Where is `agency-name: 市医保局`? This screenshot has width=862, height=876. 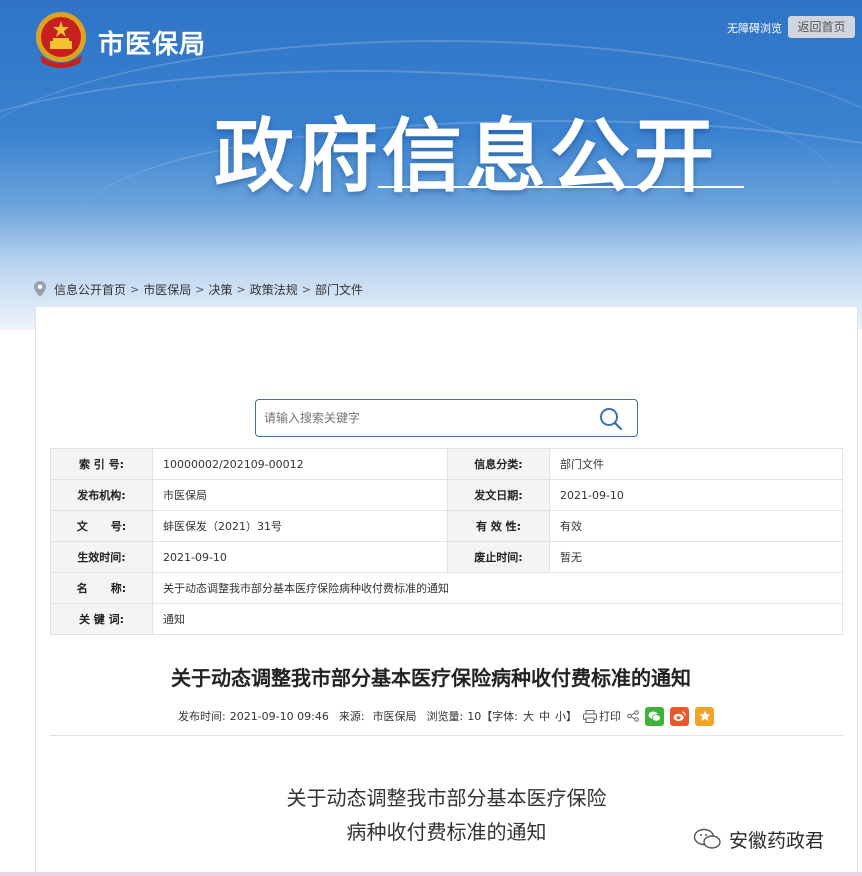 agency-name: 市医保局 is located at coordinates (152, 42).